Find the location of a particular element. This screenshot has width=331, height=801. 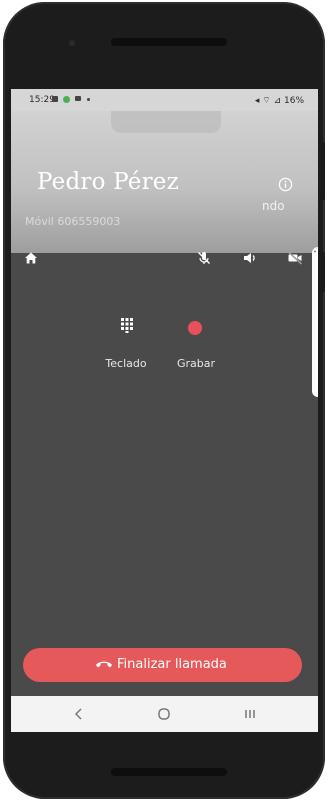

keypad-icon is located at coordinates (127, 325).